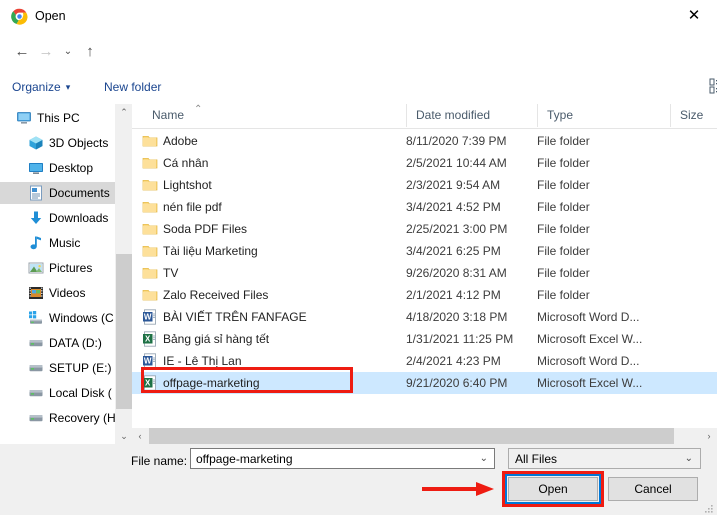 This screenshot has width=717, height=515. What do you see at coordinates (124, 331) in the screenshot?
I see `sidebar-scroll-thumb` at bounding box center [124, 331].